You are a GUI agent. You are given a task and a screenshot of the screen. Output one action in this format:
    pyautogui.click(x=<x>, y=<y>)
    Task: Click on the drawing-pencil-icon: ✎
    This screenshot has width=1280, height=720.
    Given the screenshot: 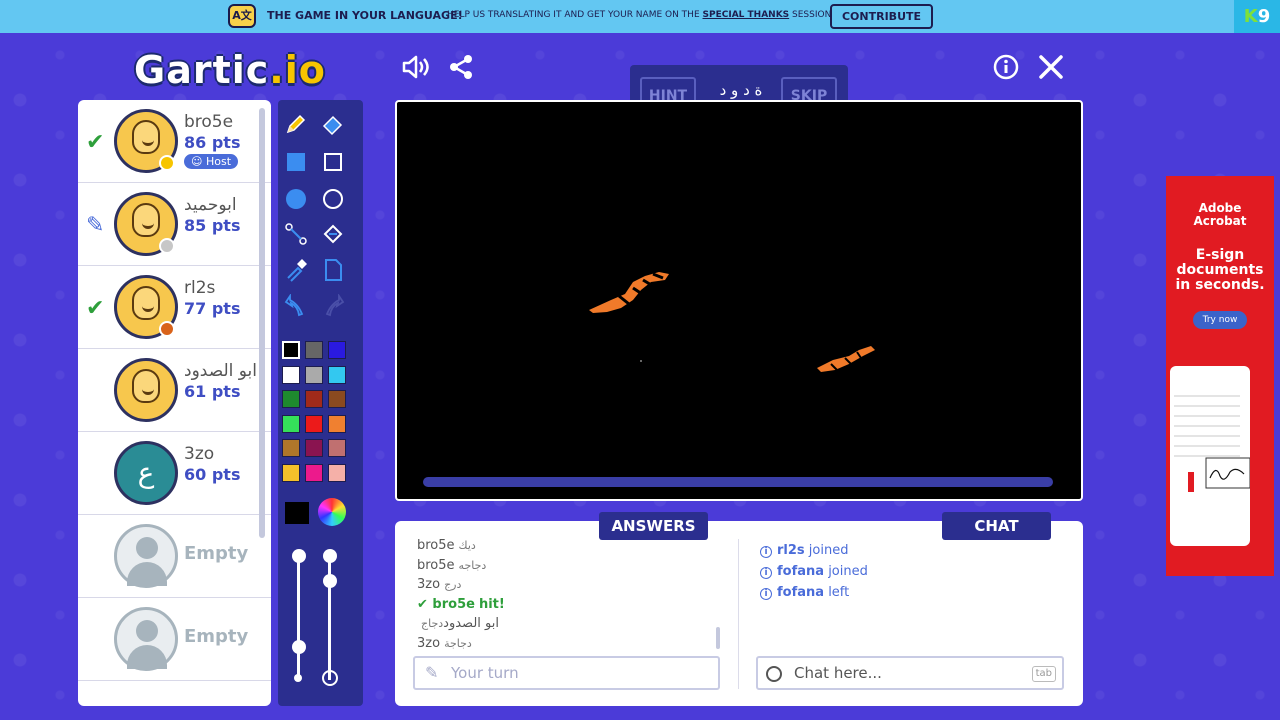 What is the action you would take?
    pyautogui.click(x=95, y=225)
    